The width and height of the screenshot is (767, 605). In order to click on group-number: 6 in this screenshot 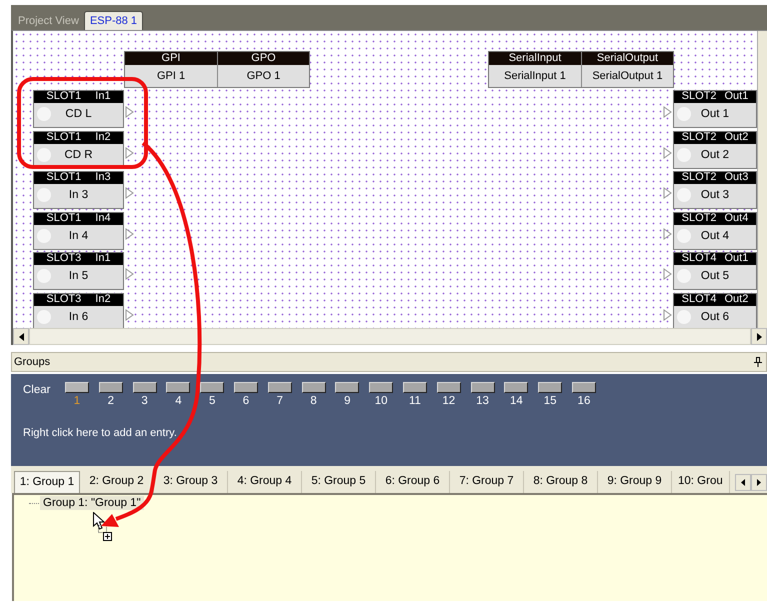, I will do `click(246, 401)`.